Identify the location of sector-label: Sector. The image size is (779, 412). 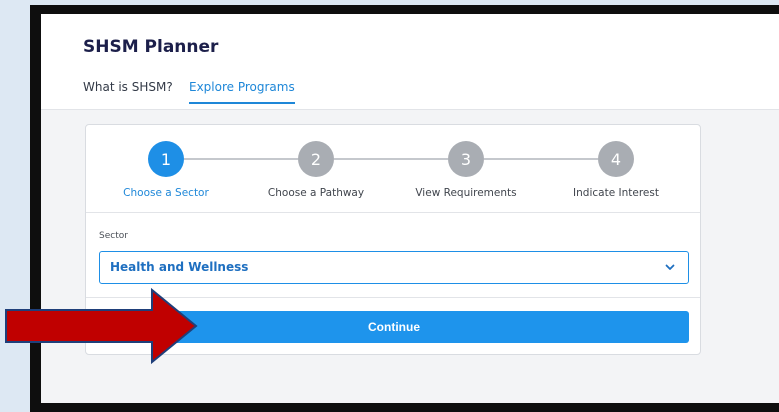
(113, 236).